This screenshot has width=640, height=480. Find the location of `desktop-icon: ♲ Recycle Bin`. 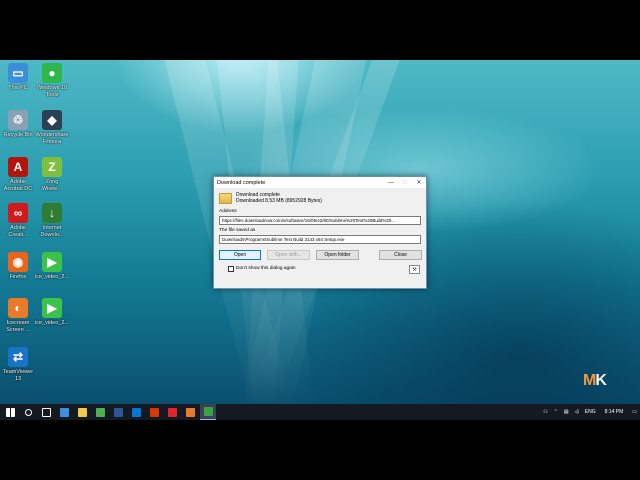

desktop-icon: ♲ Recycle Bin is located at coordinates (18, 124).